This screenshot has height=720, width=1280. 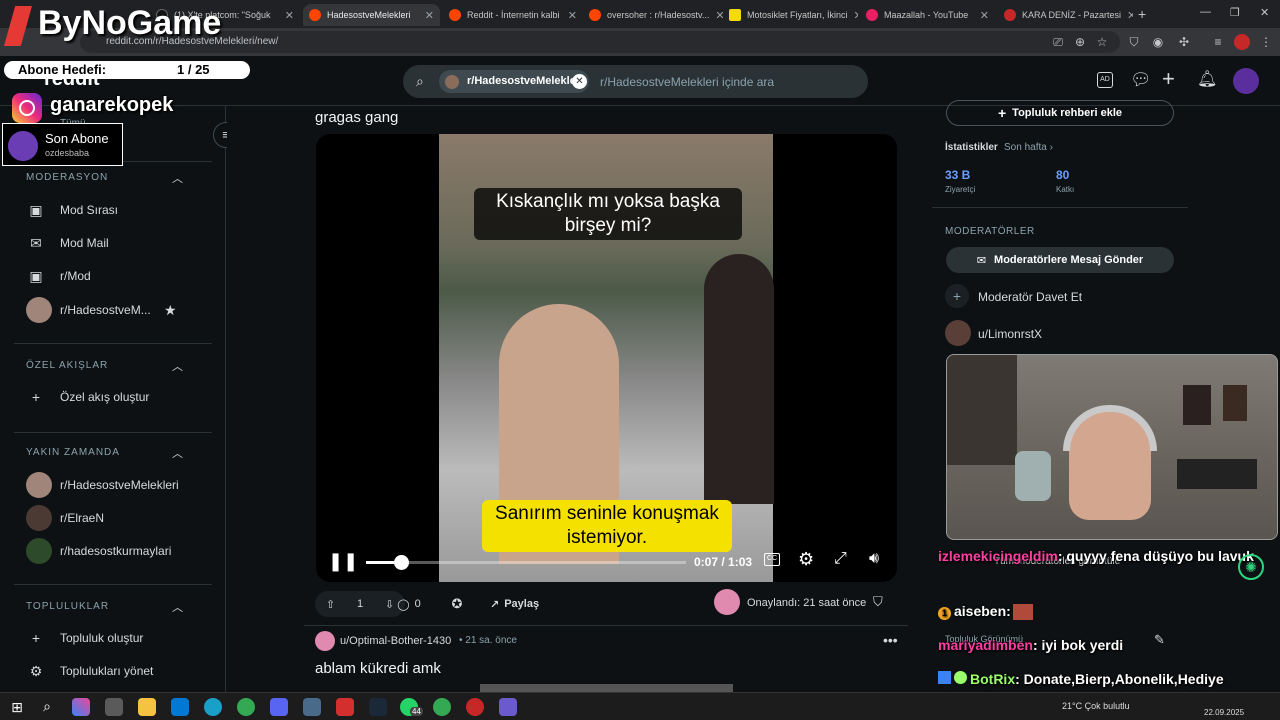 What do you see at coordinates (213, 707) in the screenshot?
I see `edge-icon` at bounding box center [213, 707].